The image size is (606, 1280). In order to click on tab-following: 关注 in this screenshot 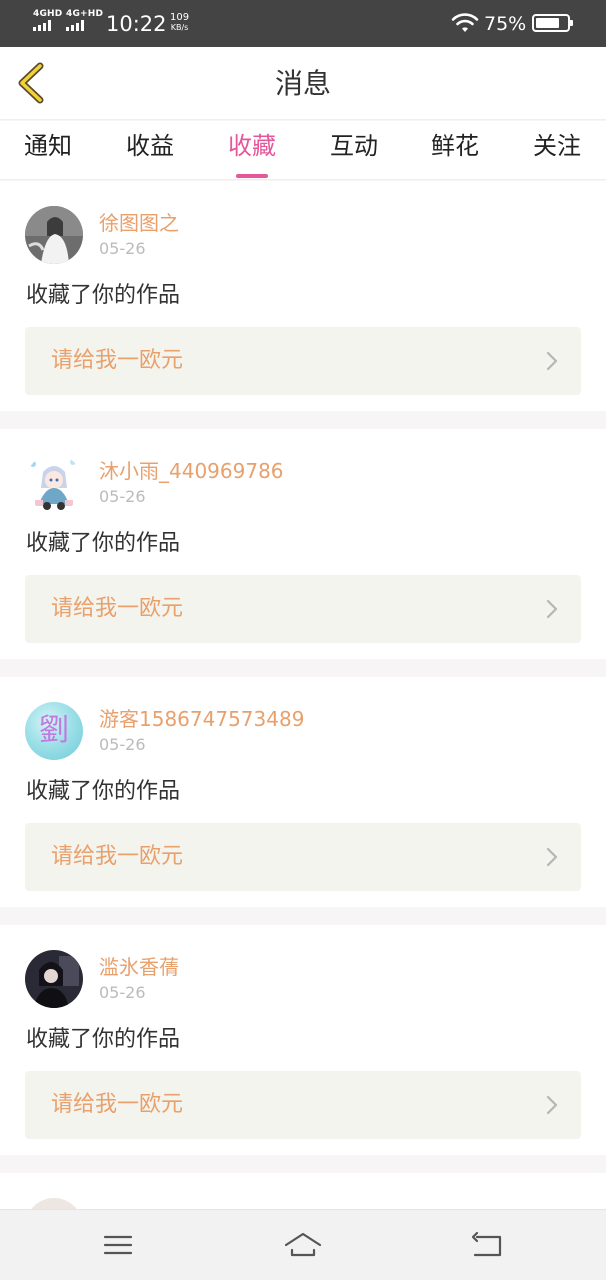, I will do `click(557, 153)`.